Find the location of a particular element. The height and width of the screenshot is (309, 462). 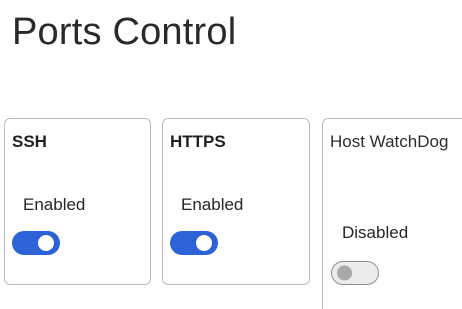

ssh-toggle-switch is located at coordinates (36, 243).